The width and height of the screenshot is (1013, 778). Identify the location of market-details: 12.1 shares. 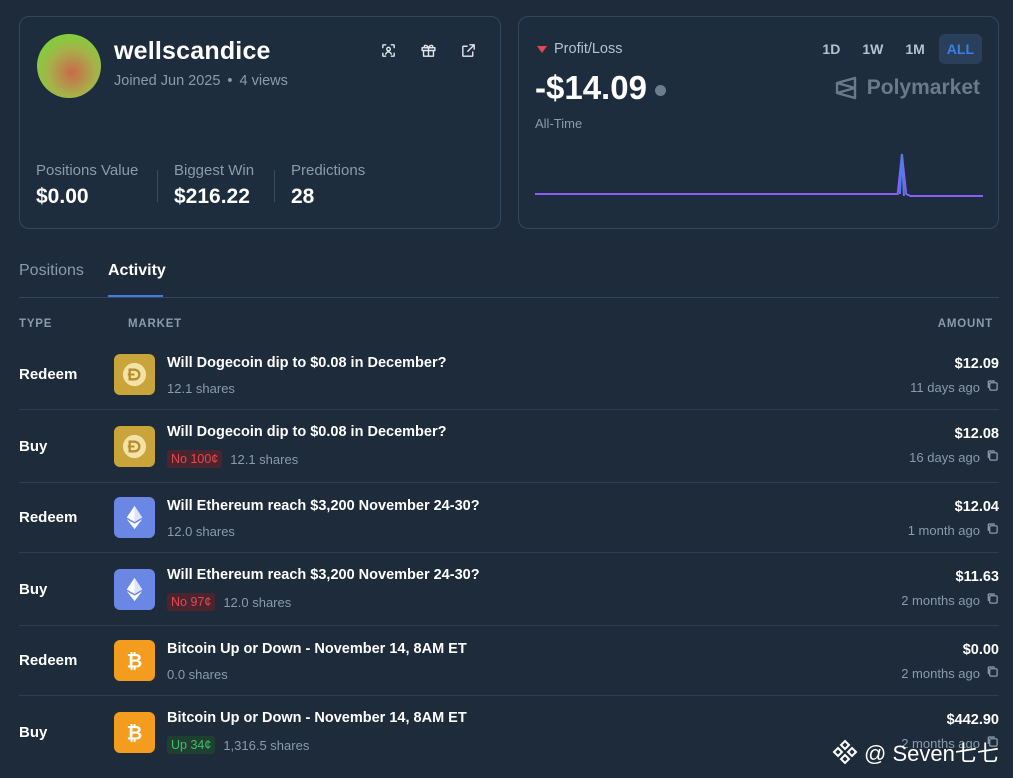
(201, 388).